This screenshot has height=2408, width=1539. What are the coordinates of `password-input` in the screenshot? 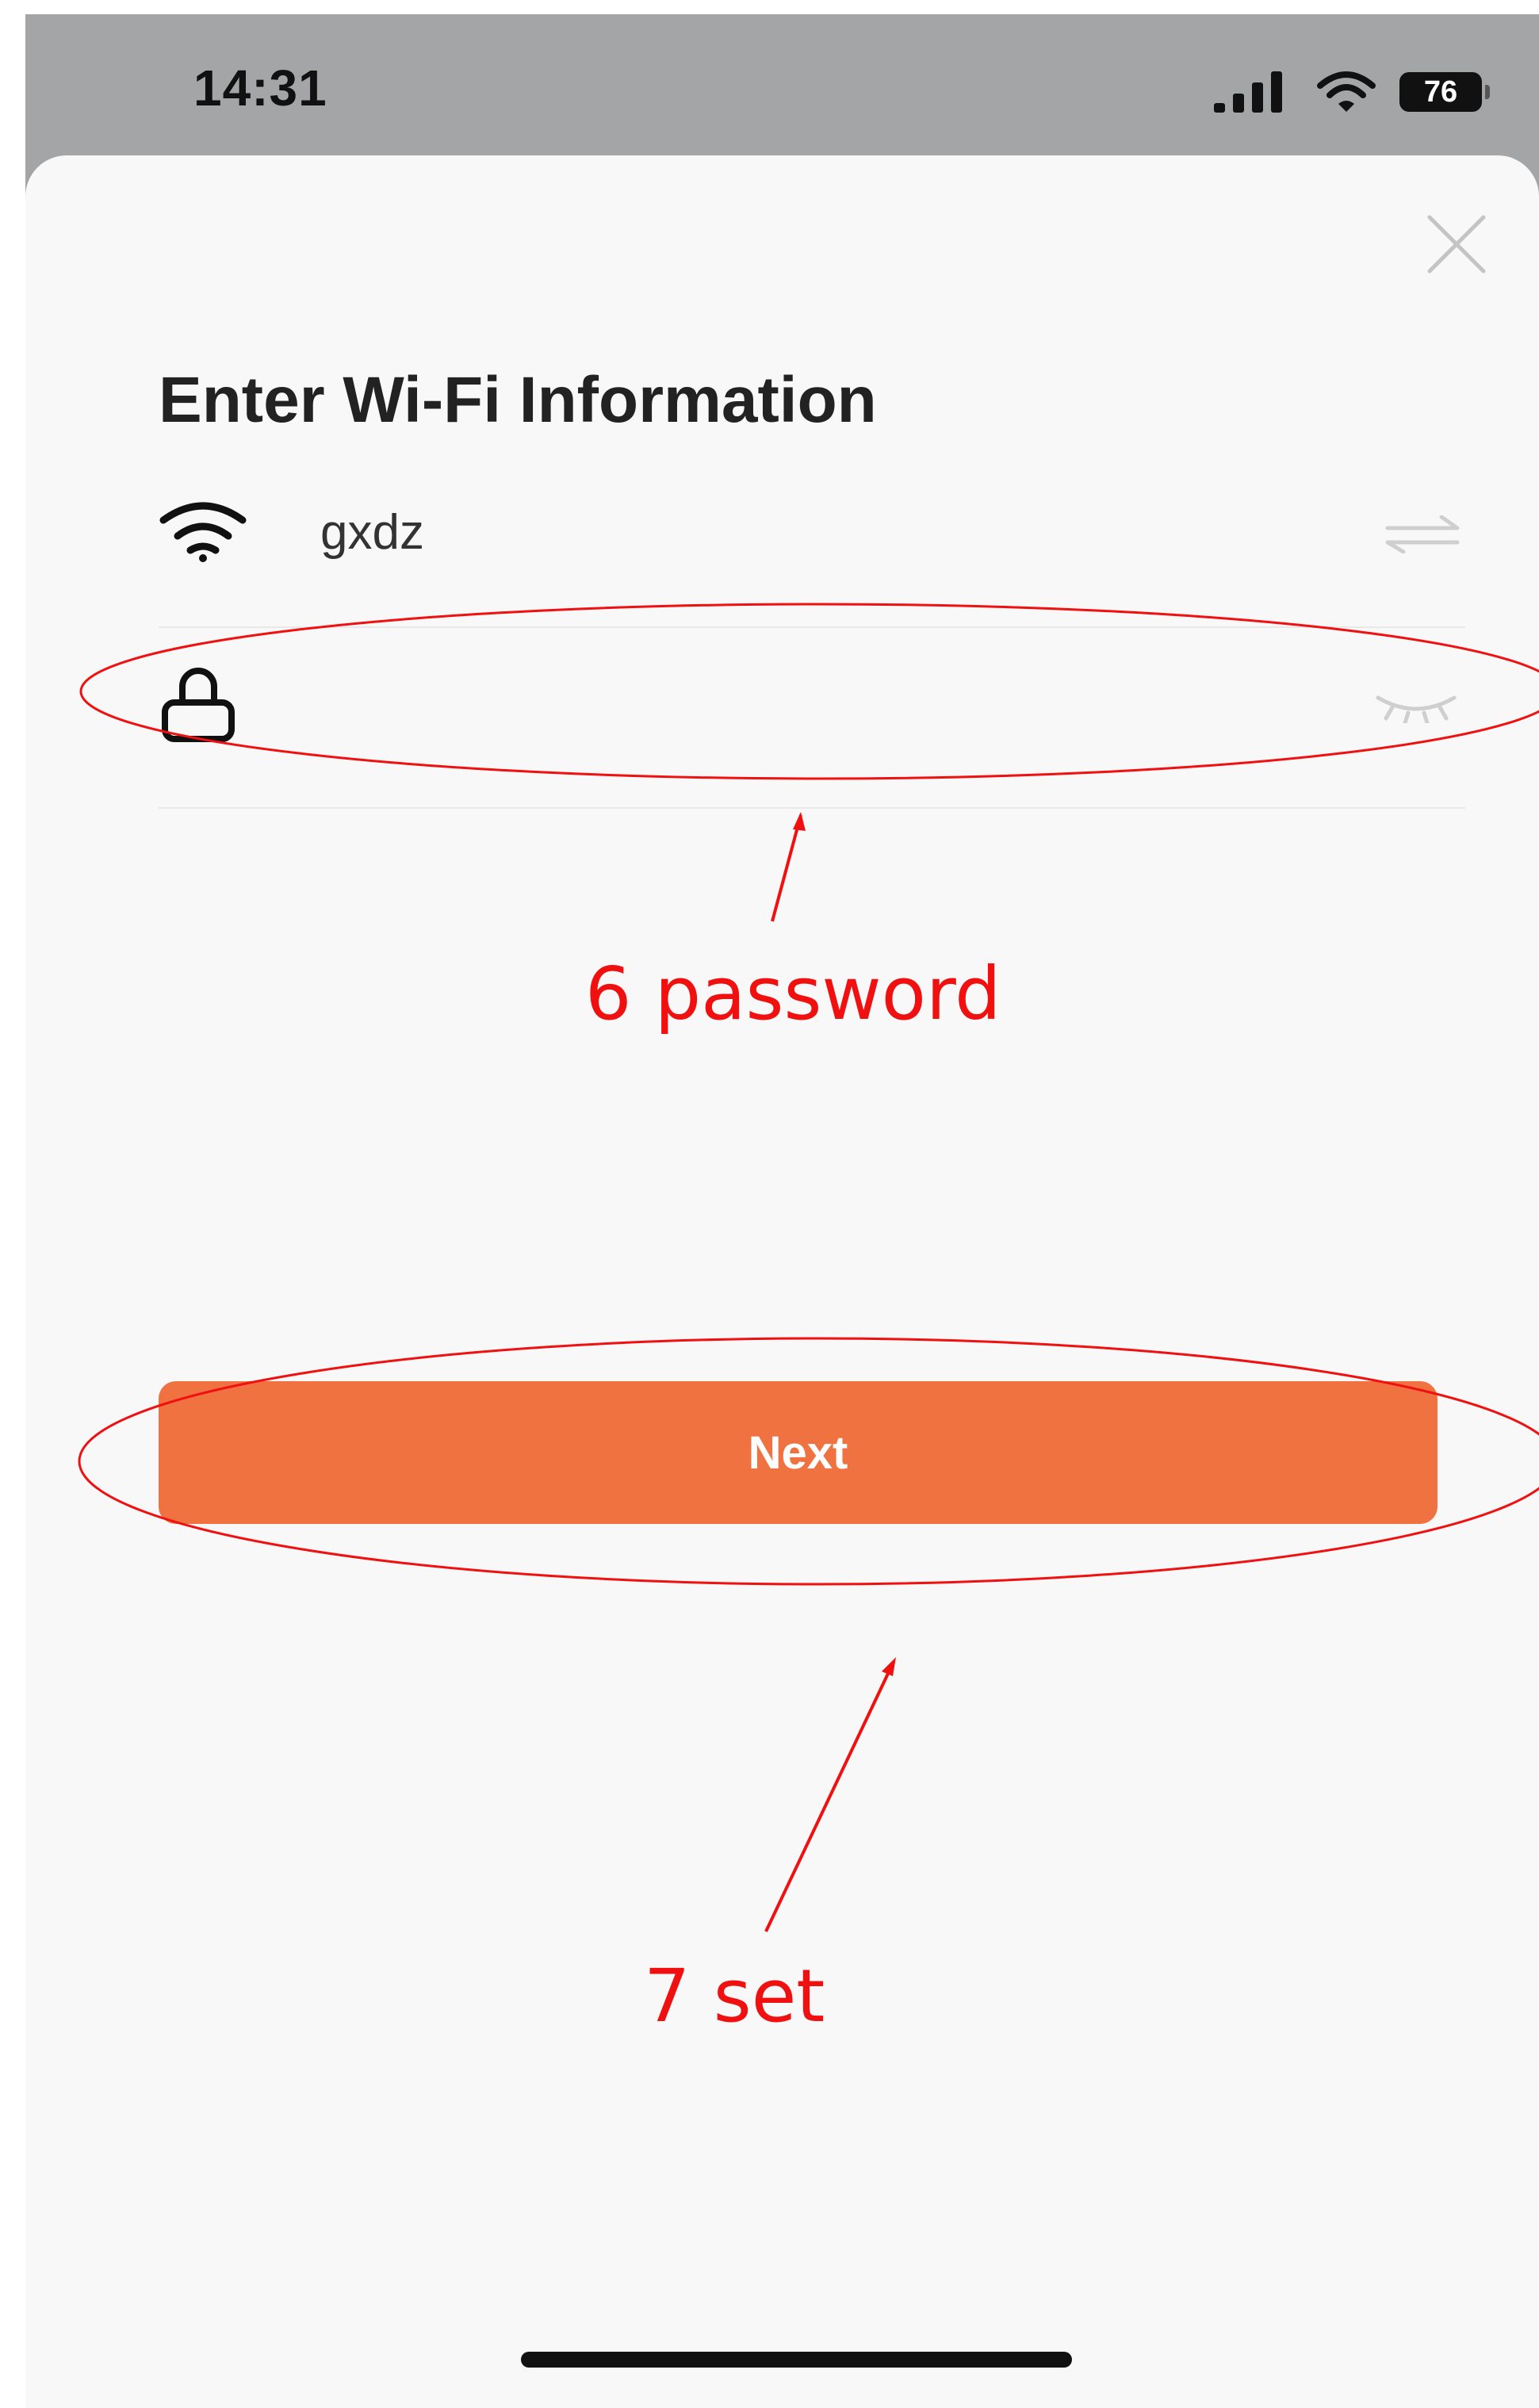 It's located at (800, 707).